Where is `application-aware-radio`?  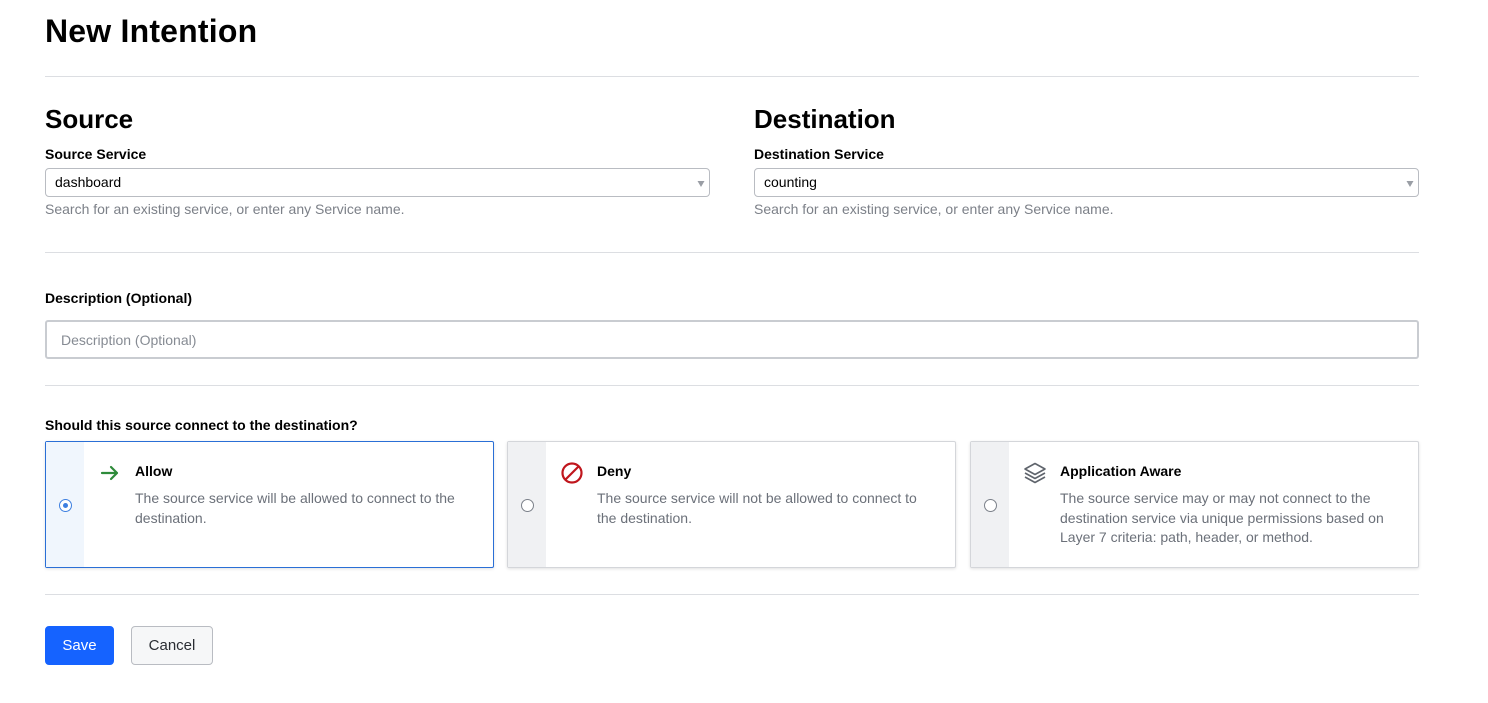 application-aware-radio is located at coordinates (990, 505).